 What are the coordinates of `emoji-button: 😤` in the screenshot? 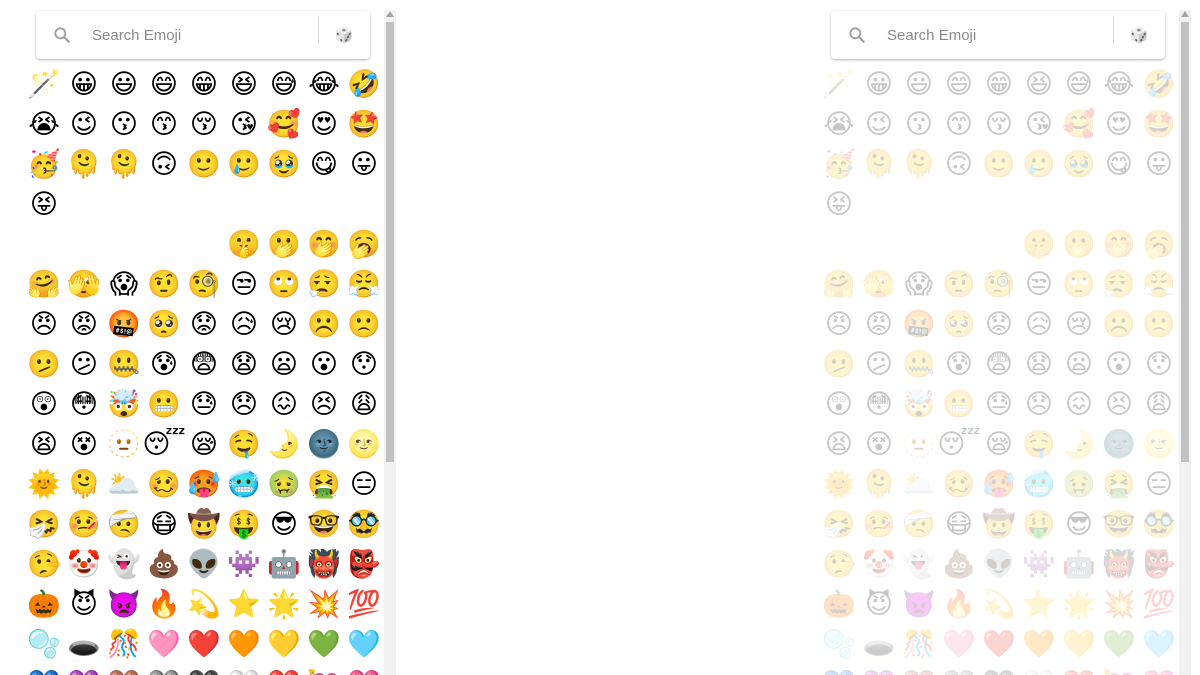 It's located at (364, 284).